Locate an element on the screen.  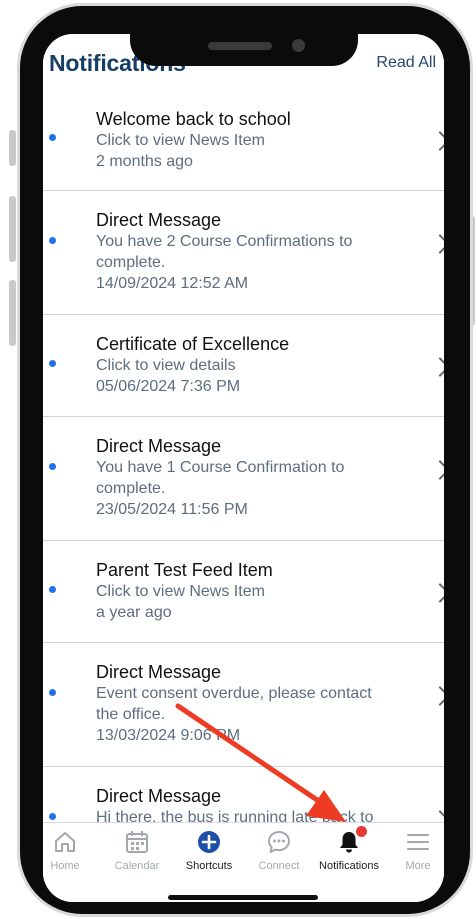
notification-date: 2 months ago is located at coordinates (144, 161).